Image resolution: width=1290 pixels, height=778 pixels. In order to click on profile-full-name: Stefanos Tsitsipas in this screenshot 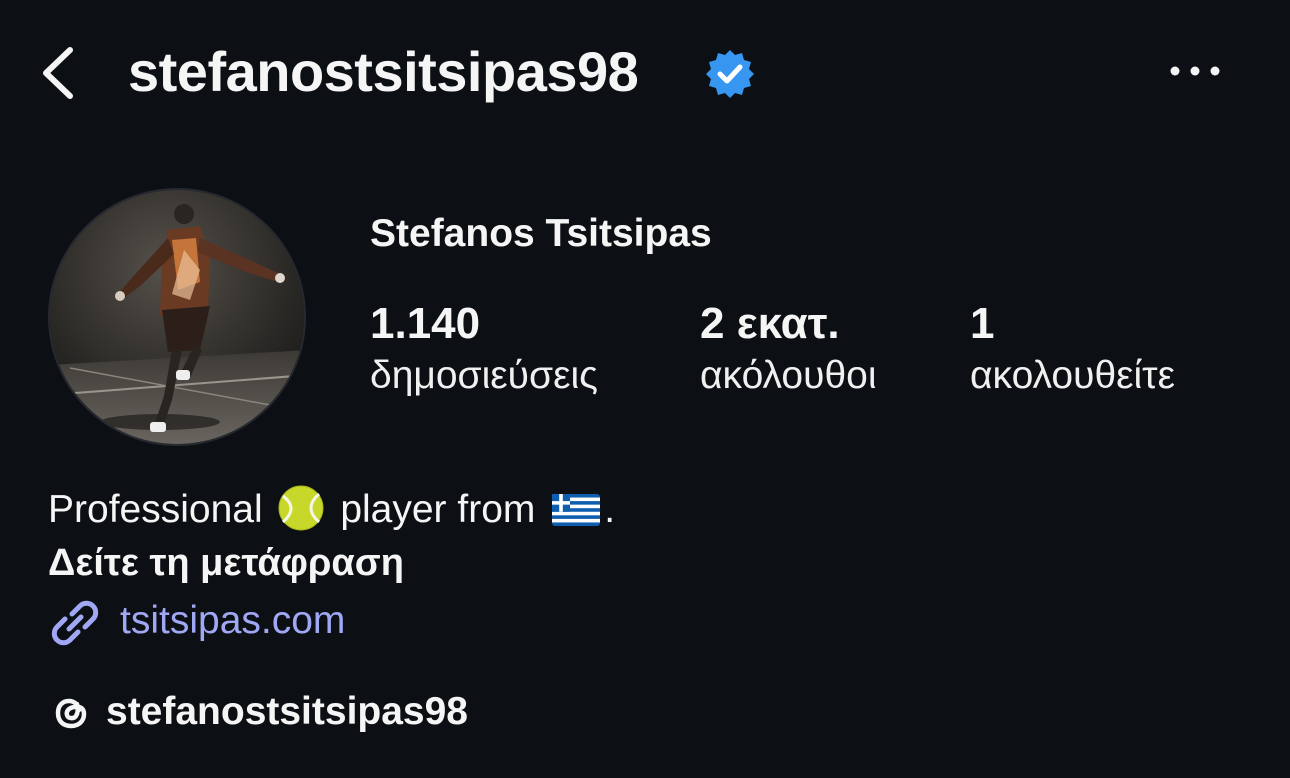, I will do `click(541, 233)`.